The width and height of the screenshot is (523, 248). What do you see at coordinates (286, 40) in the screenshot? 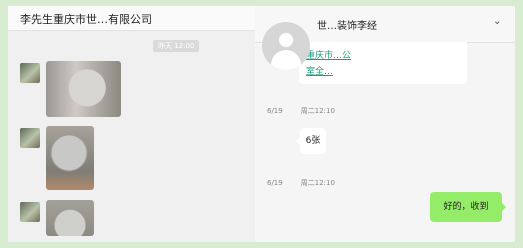
I see `avatar-head-shape` at bounding box center [286, 40].